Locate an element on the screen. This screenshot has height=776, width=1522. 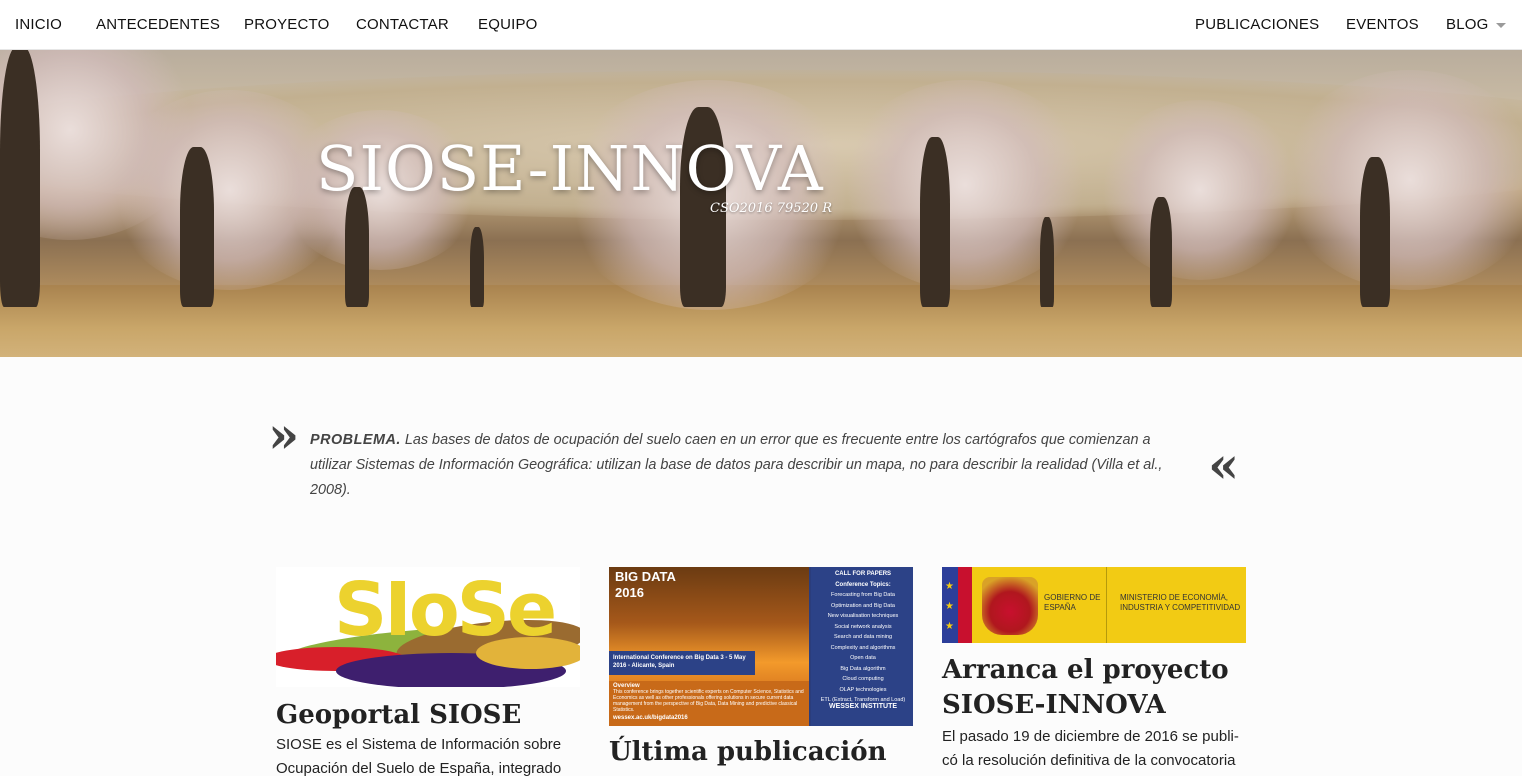
nav-blog: BLOG is located at coordinates (1467, 24).